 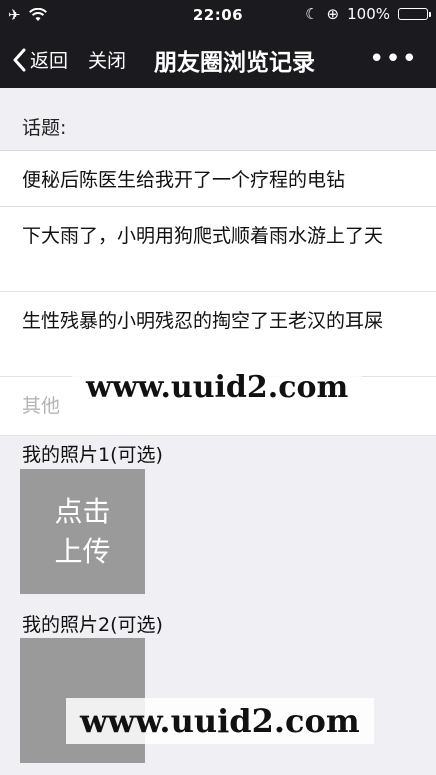 What do you see at coordinates (19, 59) in the screenshot?
I see `chevron-left-icon` at bounding box center [19, 59].